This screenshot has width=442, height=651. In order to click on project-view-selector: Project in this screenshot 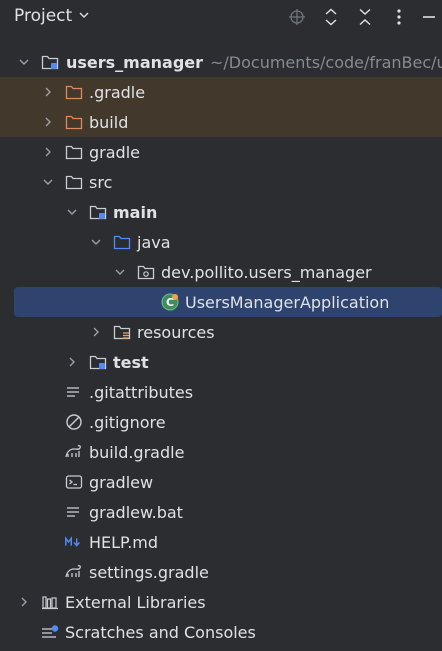, I will do `click(52, 16)`.